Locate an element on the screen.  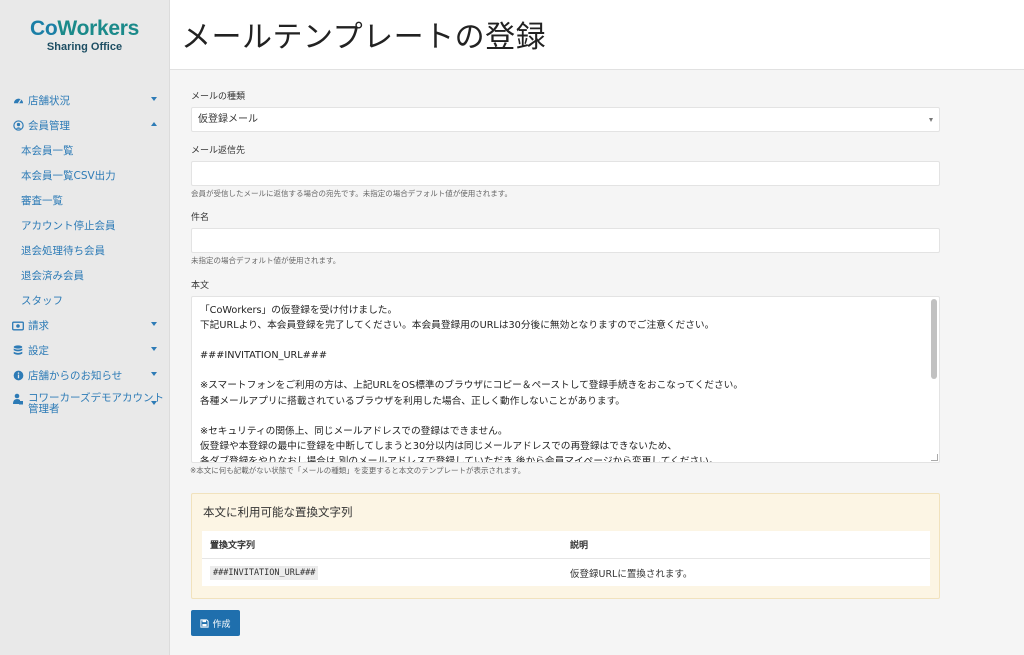
sidebar-item-label: 設定 is located at coordinates (38, 351).